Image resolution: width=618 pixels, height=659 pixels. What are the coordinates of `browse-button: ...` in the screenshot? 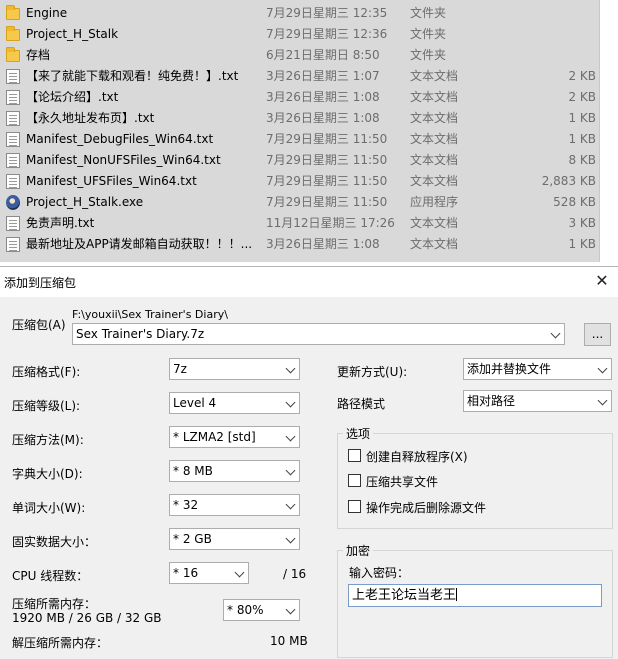 It's located at (597, 334).